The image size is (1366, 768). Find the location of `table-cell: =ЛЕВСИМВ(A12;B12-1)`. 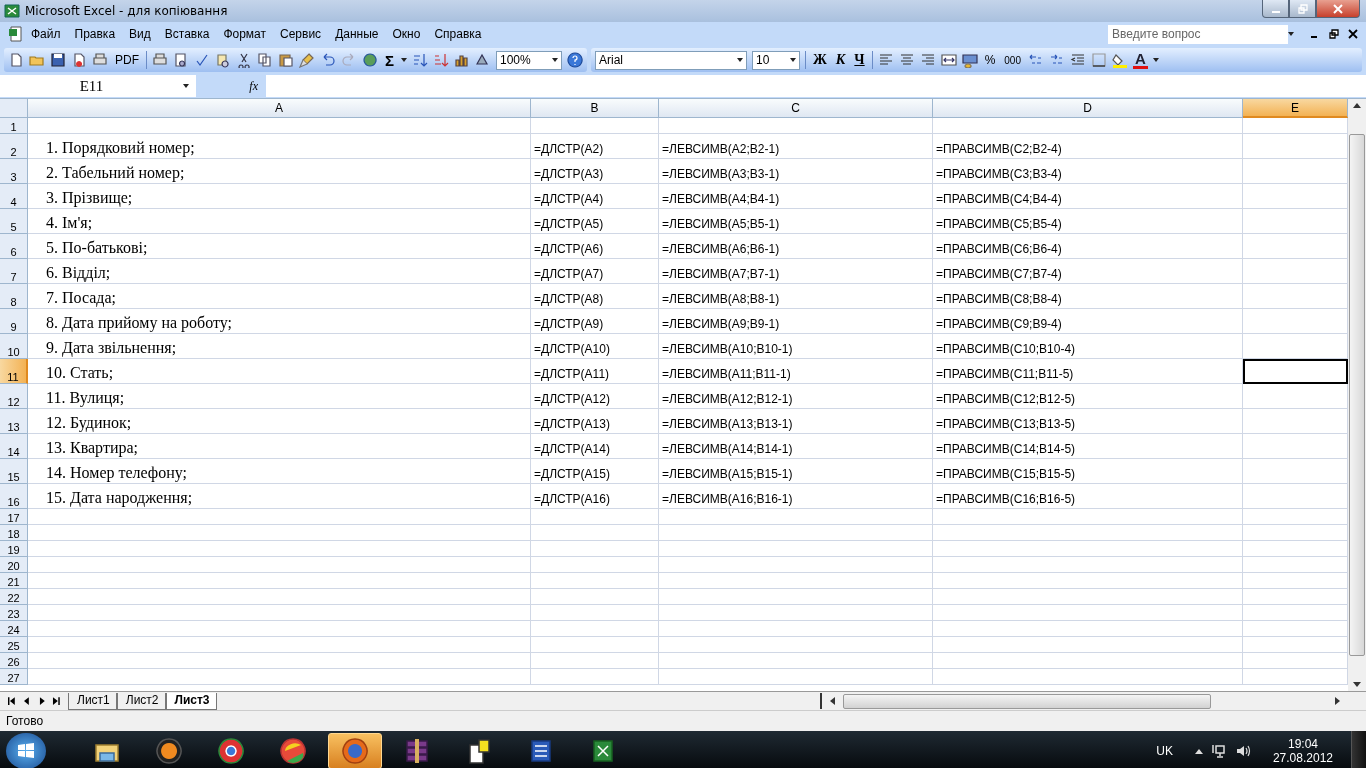

table-cell: =ЛЕВСИМВ(A12;B12-1) is located at coordinates (796, 396).